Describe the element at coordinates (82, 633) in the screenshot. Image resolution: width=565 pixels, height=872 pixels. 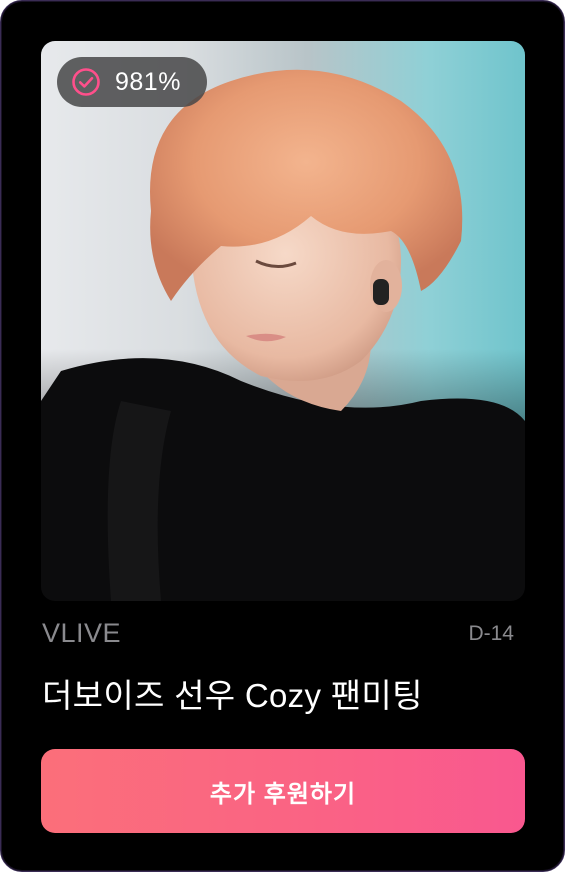
I see `platform-label: VLIVE` at that location.